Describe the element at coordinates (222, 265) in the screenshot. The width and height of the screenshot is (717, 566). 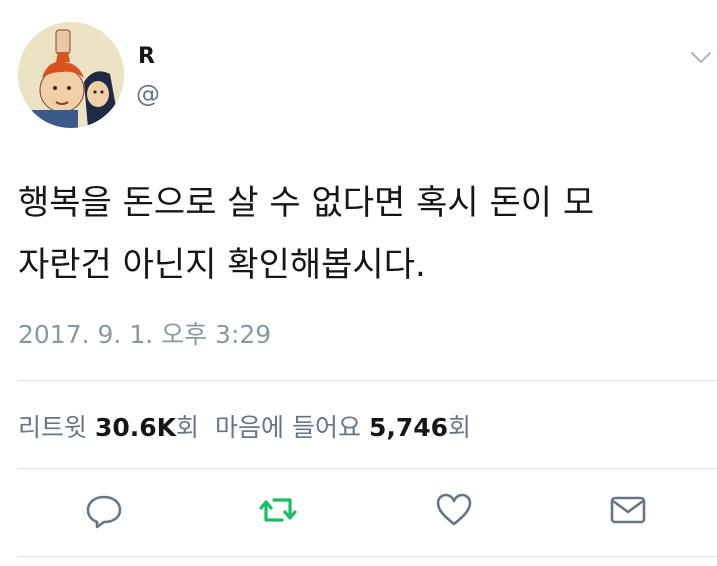
I see `tweet-text-line-2: 자란건 아닌지 확인해봅시다.` at that location.